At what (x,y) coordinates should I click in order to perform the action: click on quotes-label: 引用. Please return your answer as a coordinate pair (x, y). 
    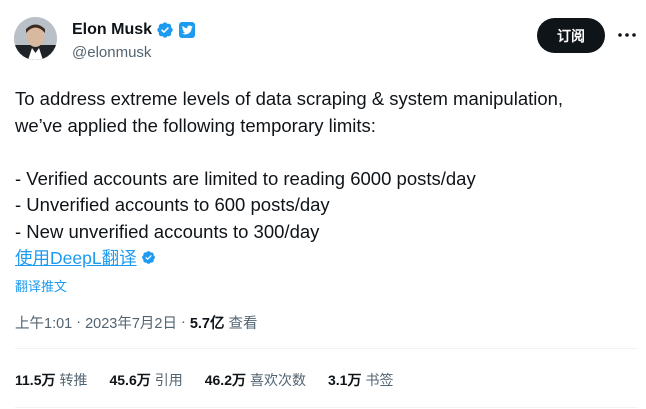
    Looking at the image, I should click on (168, 380).